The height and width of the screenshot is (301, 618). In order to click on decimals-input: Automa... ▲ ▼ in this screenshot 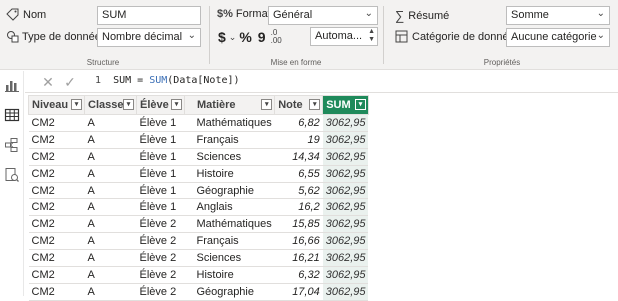, I will do `click(344, 36)`.